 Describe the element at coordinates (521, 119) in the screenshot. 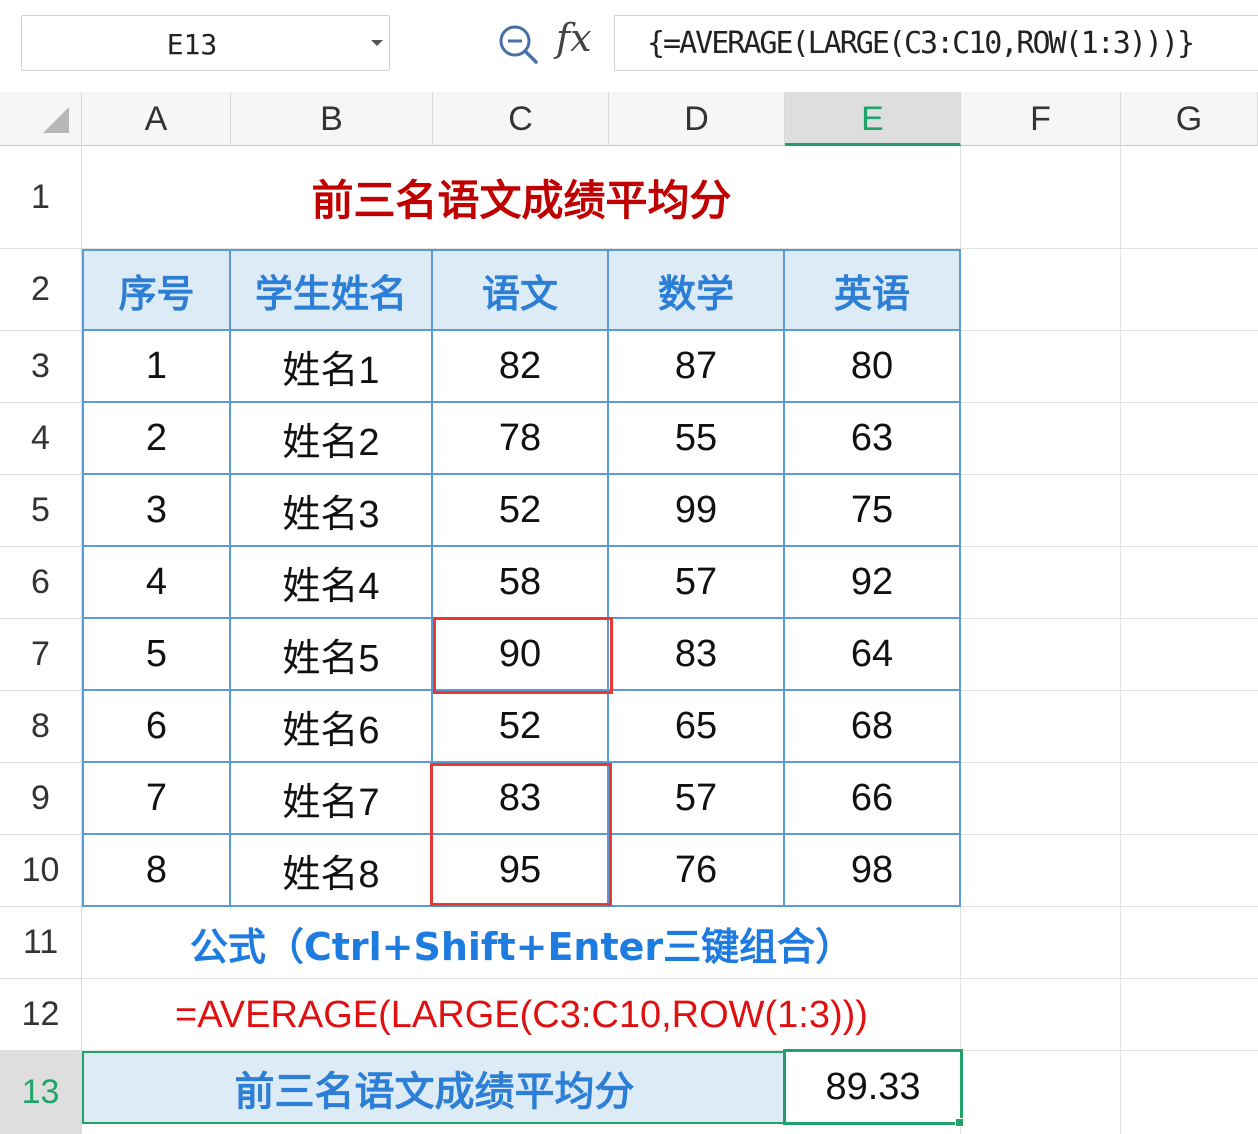

I see `column-header-c: C` at that location.